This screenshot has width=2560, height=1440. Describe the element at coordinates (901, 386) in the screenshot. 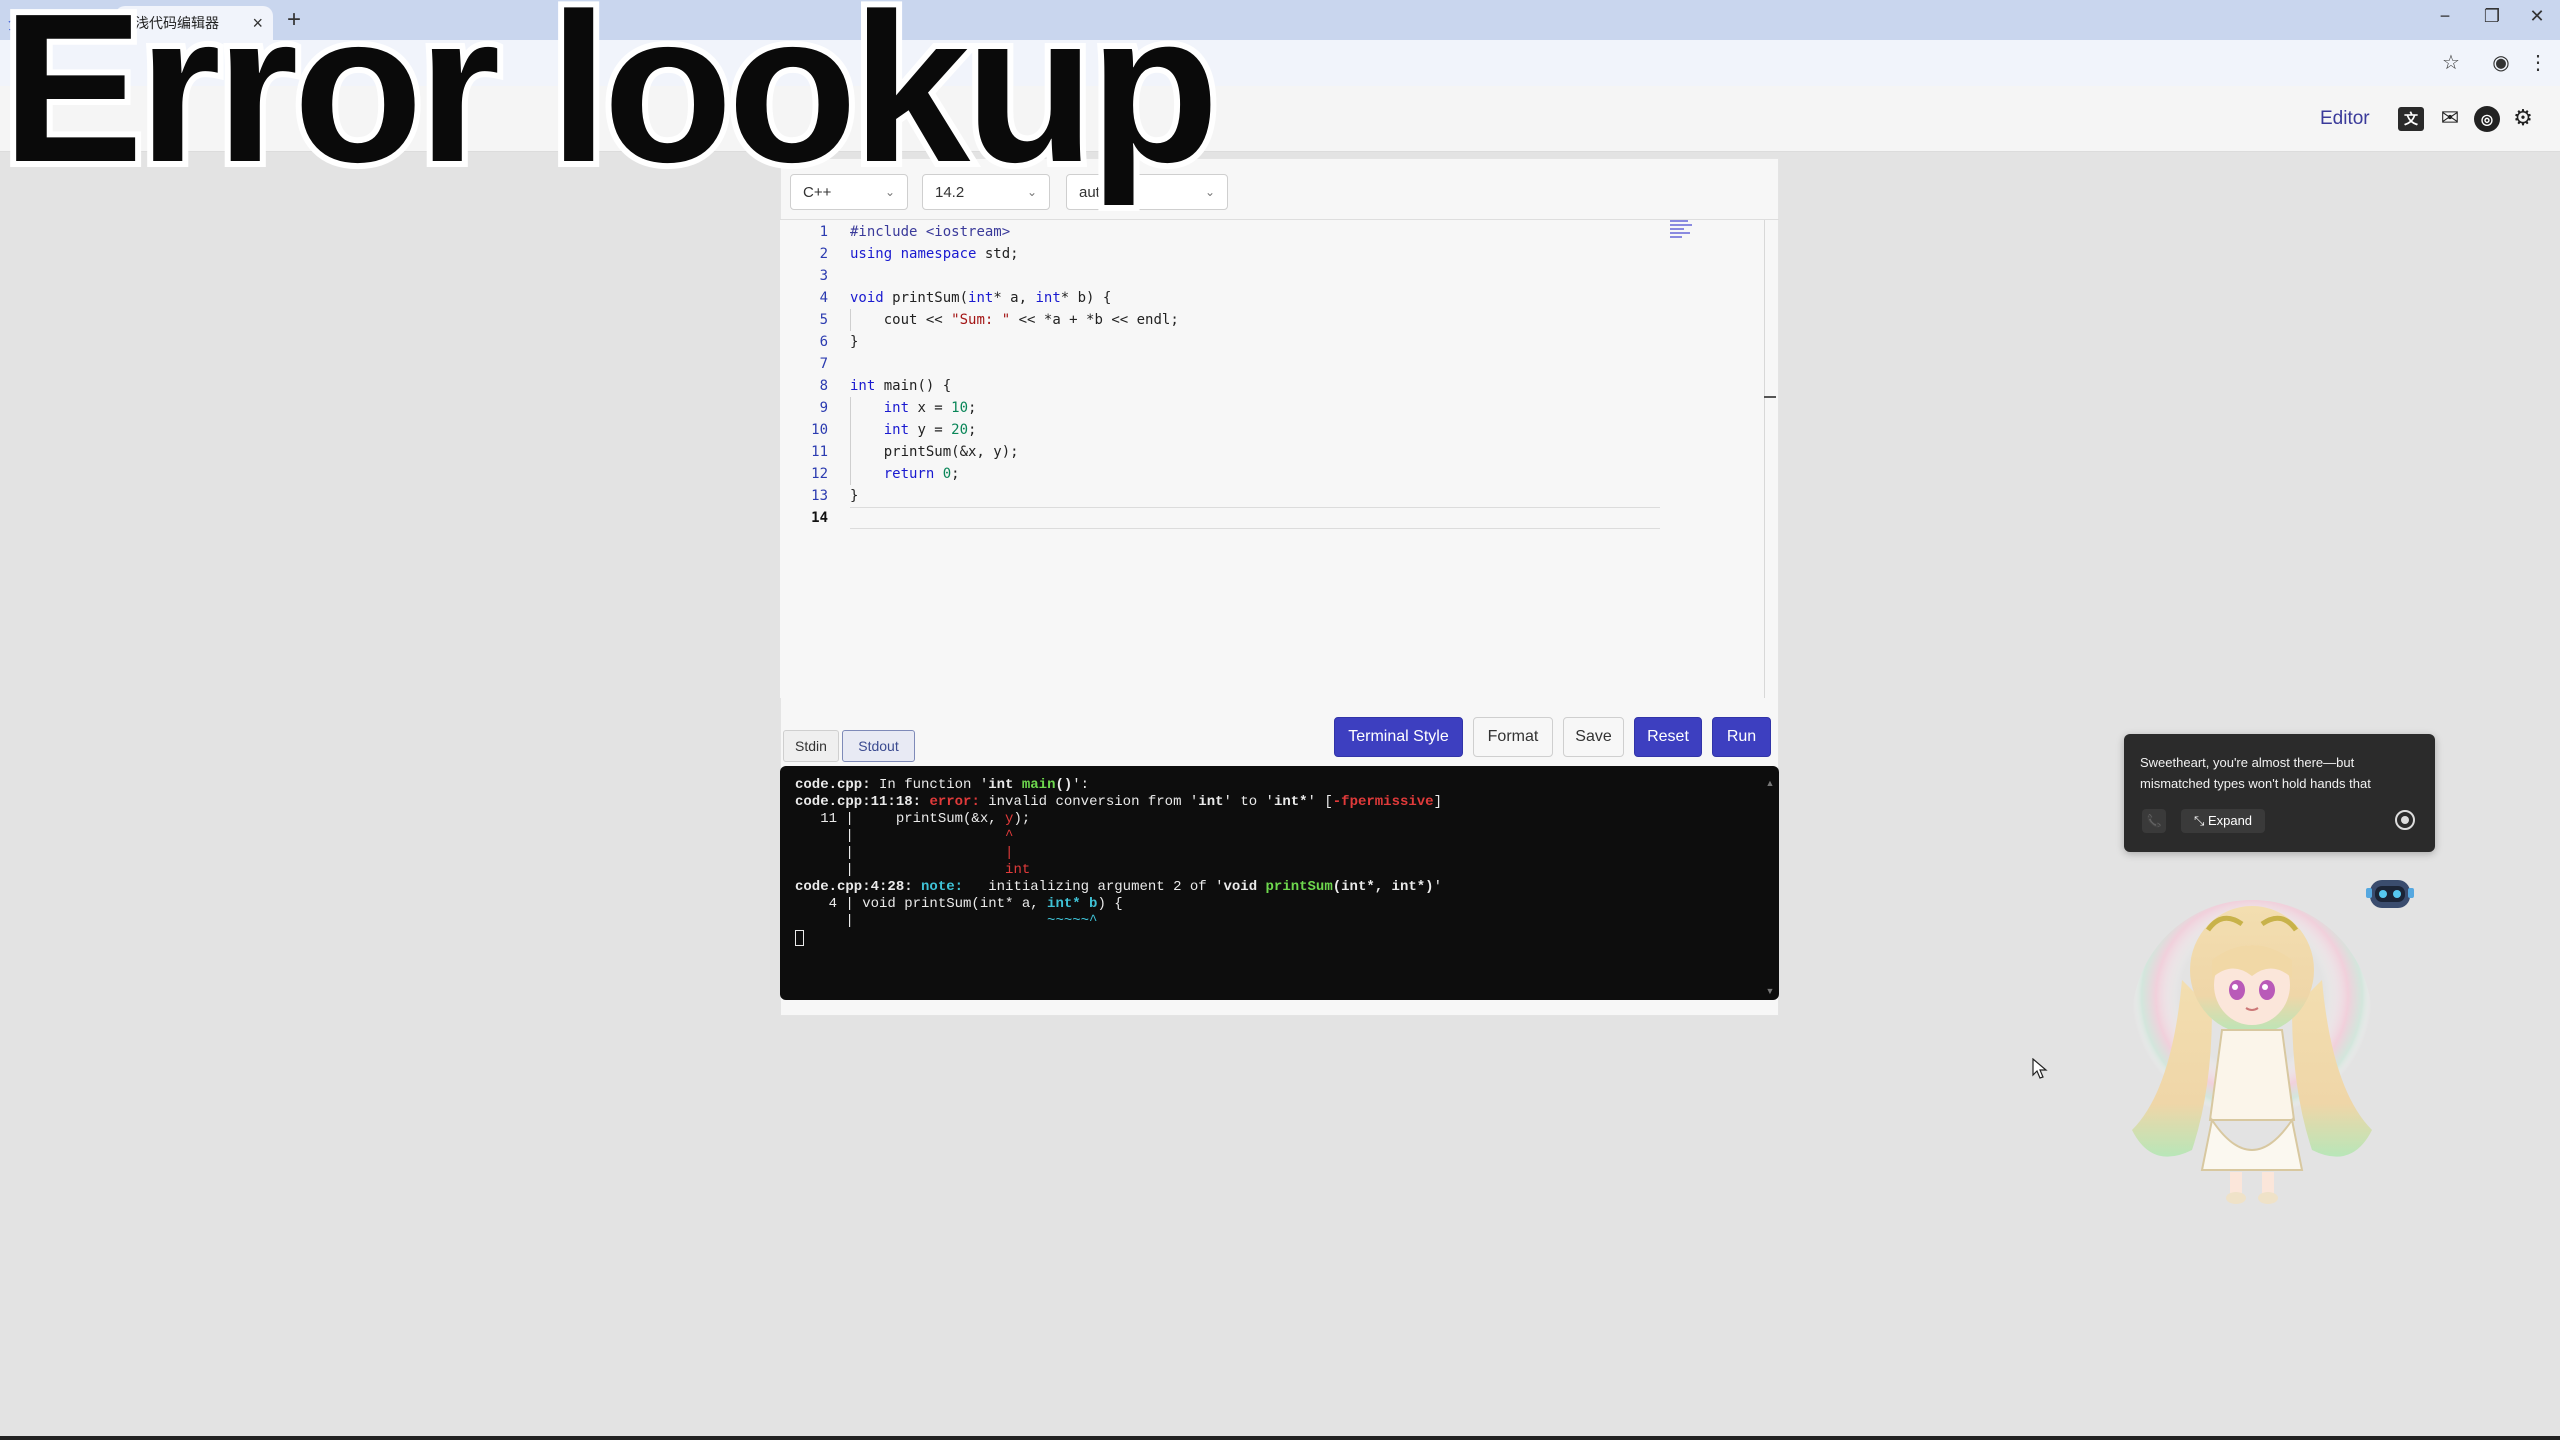

I see `code-line: int main() {` at that location.